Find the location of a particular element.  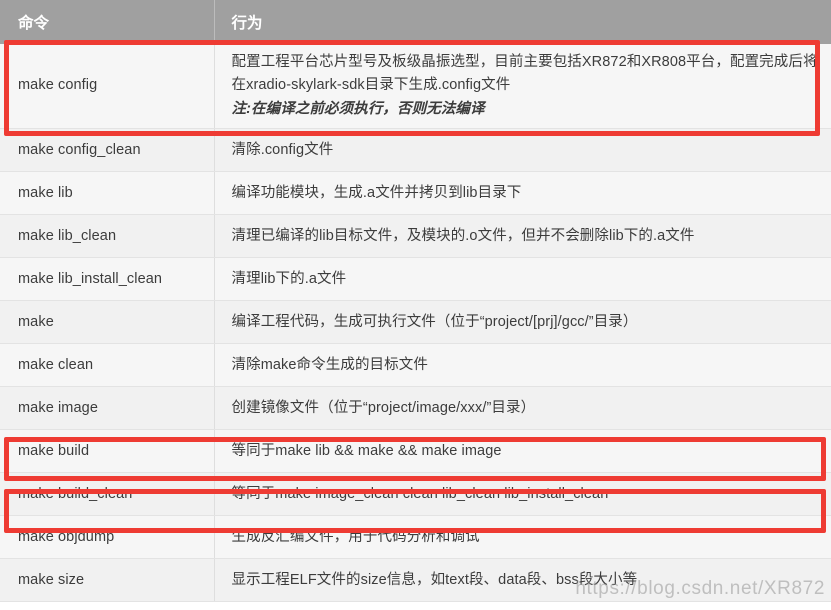

action-text: 创建镜像文件（位于“project/image/xxx/”目录） is located at coordinates (383, 407).